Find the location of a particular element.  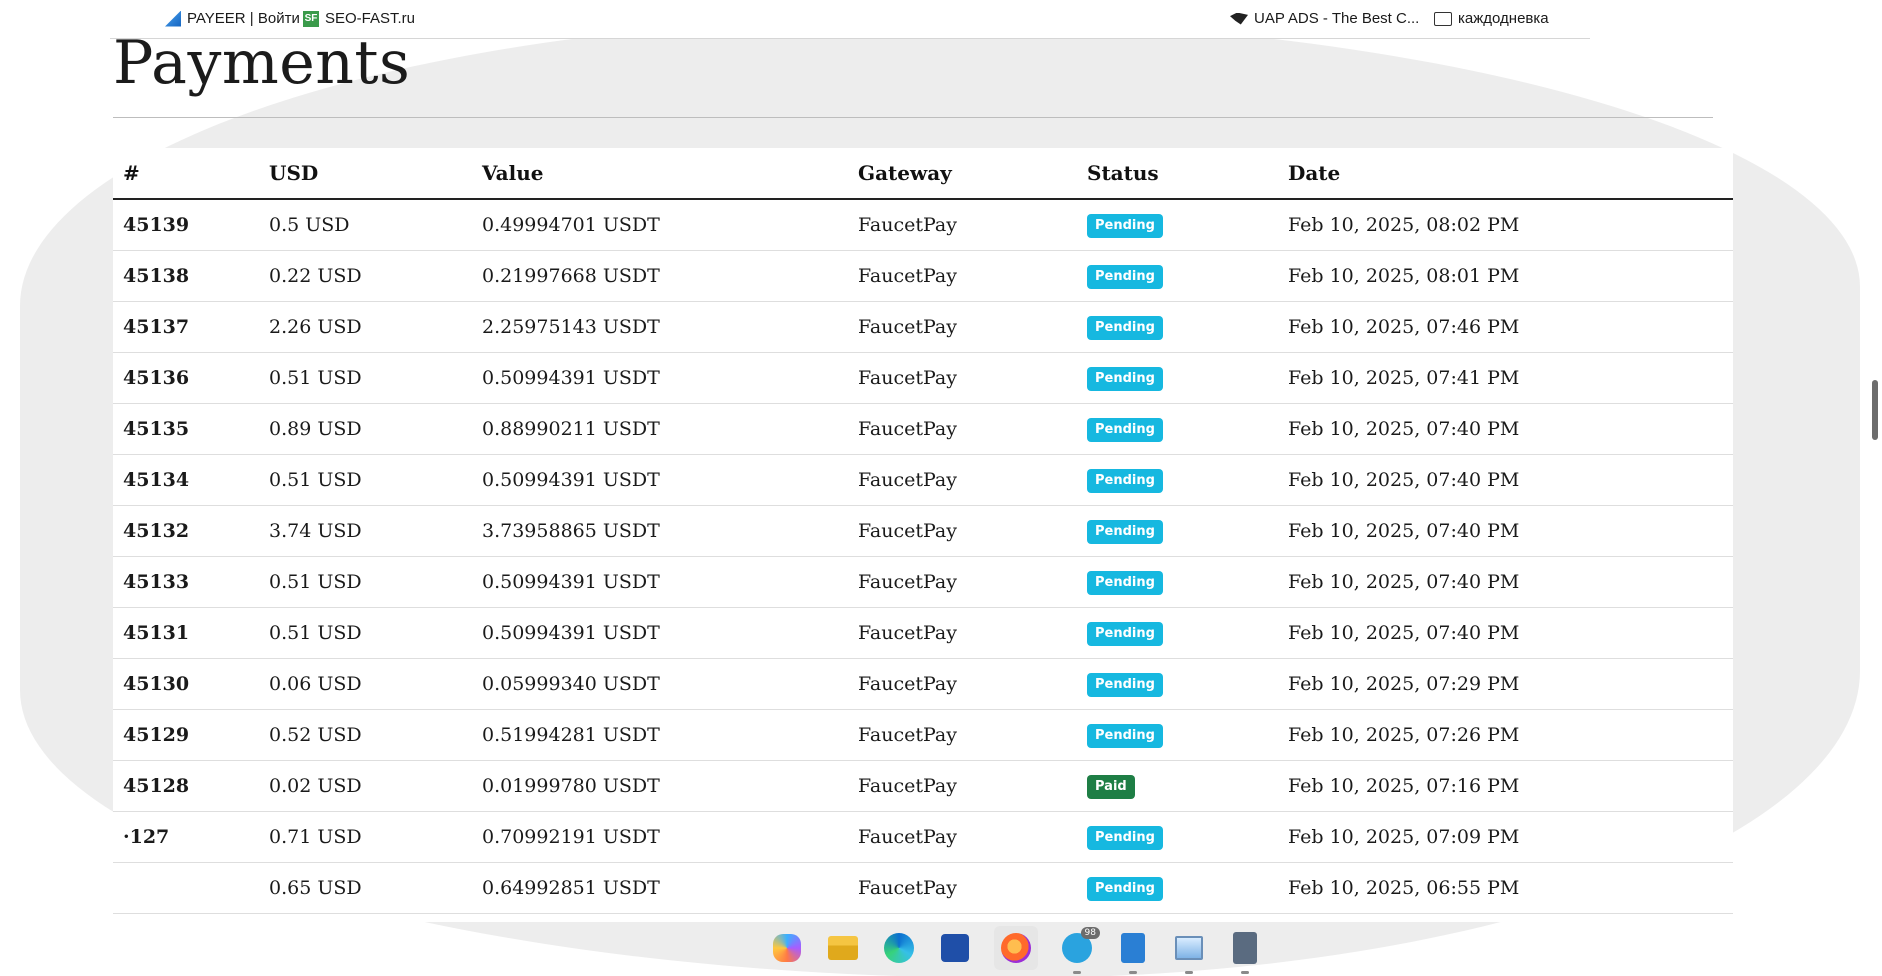

copilot-icon is located at coordinates (787, 948).